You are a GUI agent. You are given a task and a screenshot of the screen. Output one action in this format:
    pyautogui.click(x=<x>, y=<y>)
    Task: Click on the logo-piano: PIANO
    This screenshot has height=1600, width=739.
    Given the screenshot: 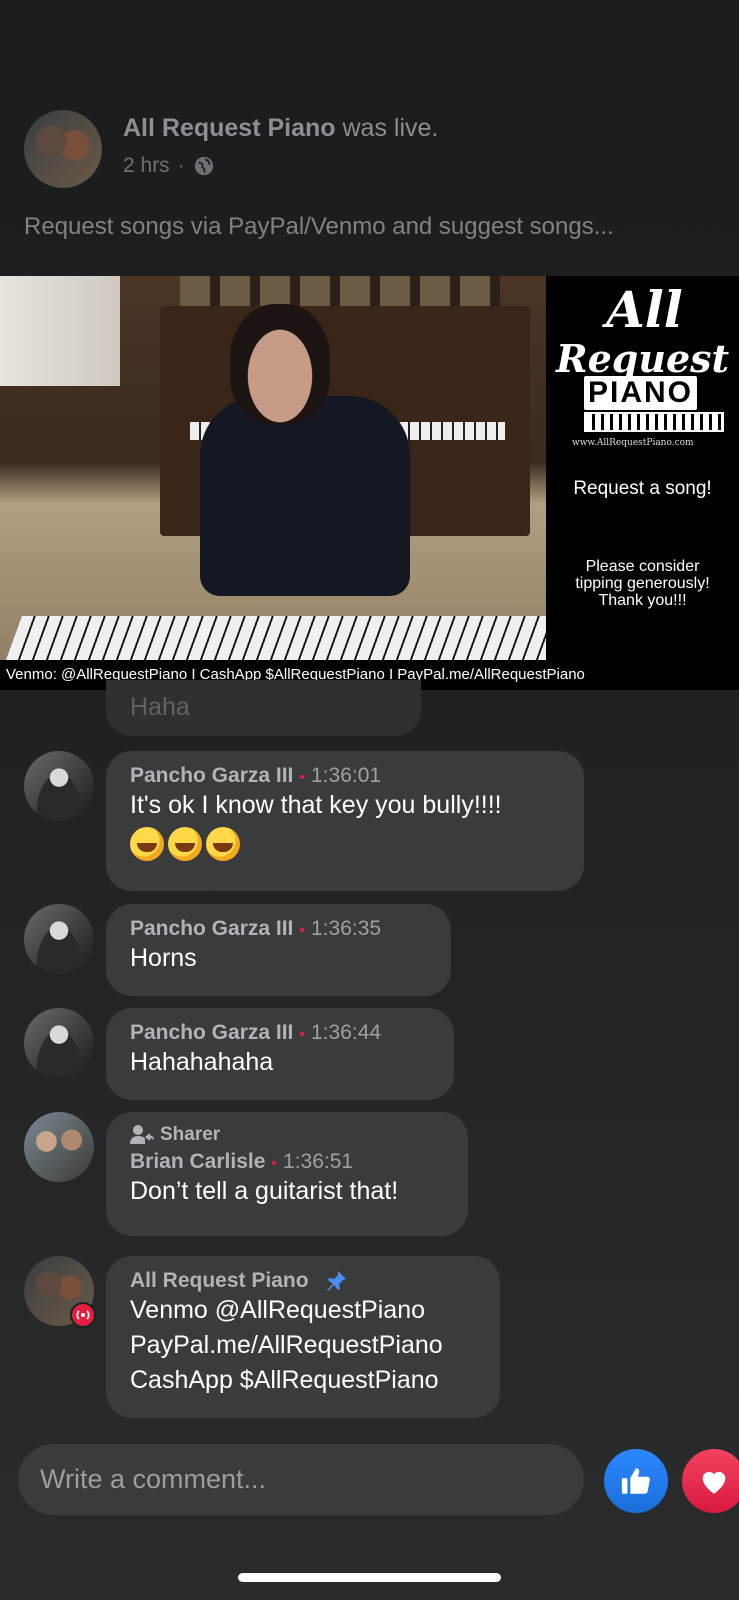 What is the action you would take?
    pyautogui.click(x=641, y=393)
    